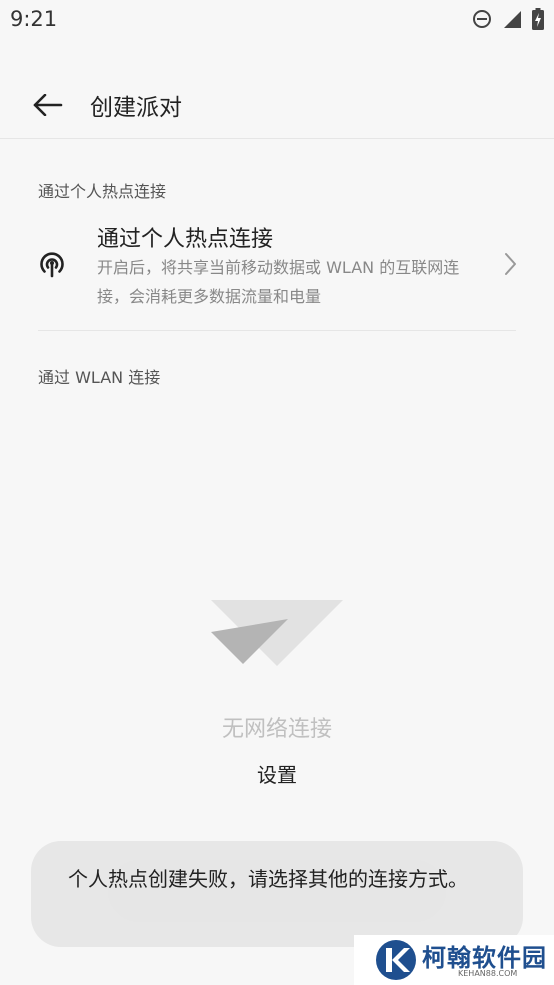 This screenshot has width=554, height=985. Describe the element at coordinates (276, 729) in the screenshot. I see `no-network-message: 无网络连接` at that location.